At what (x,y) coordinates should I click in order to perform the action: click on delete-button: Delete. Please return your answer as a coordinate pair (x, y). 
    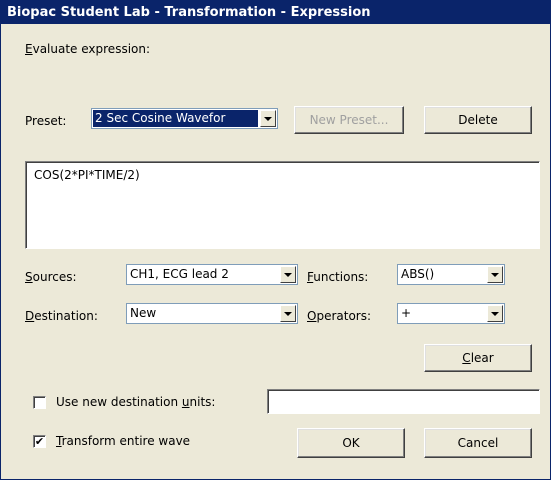
    Looking at the image, I should click on (478, 120).